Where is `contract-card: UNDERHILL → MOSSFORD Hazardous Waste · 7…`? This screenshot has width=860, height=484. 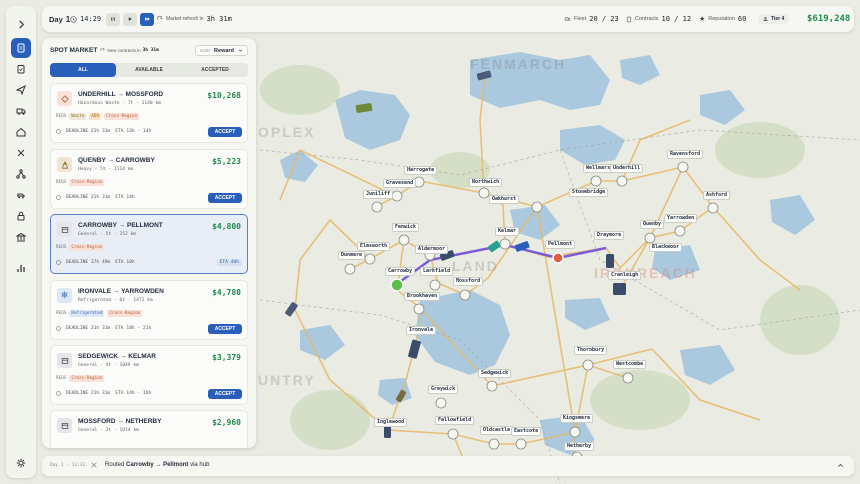 contract-card: UNDERHILL → MOSSFORD Hazardous Waste · 7… is located at coordinates (149, 113).